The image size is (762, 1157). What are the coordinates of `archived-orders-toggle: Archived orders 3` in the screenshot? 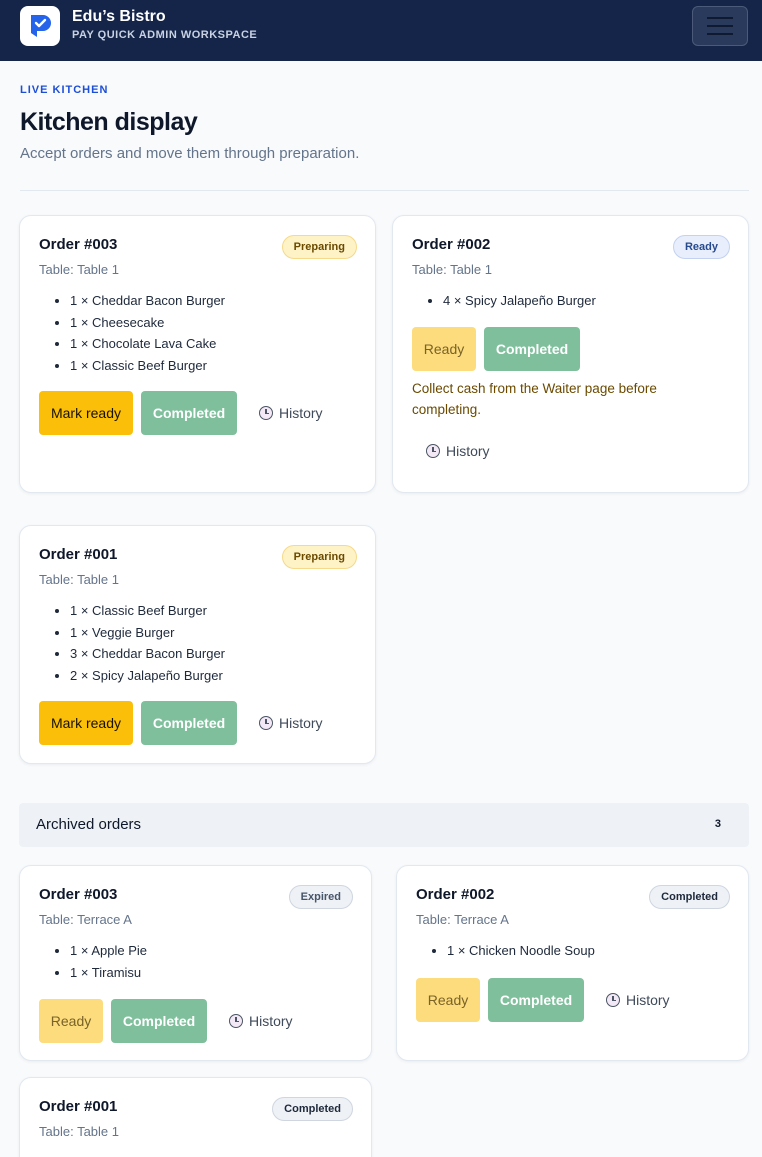 It's located at (384, 825).